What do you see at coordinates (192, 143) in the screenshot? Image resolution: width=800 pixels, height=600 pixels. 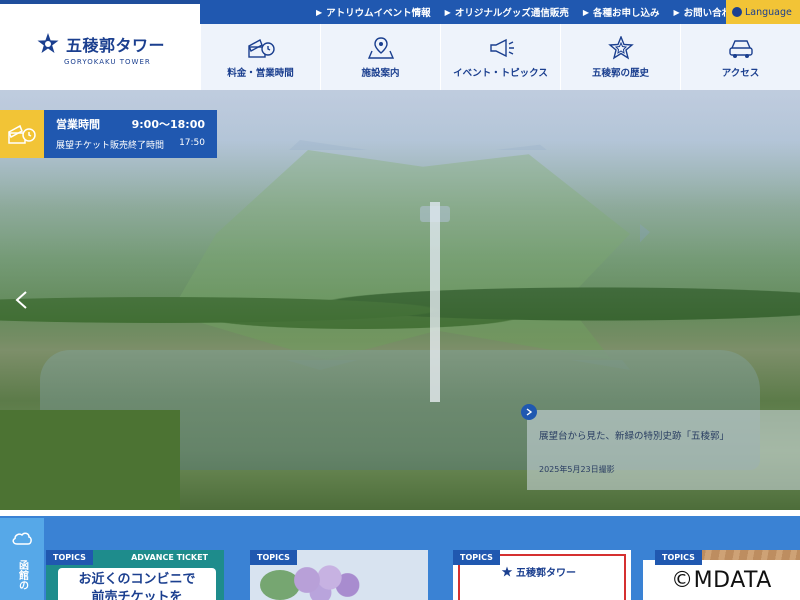 I see `ticket-end-time: 17:50` at bounding box center [192, 143].